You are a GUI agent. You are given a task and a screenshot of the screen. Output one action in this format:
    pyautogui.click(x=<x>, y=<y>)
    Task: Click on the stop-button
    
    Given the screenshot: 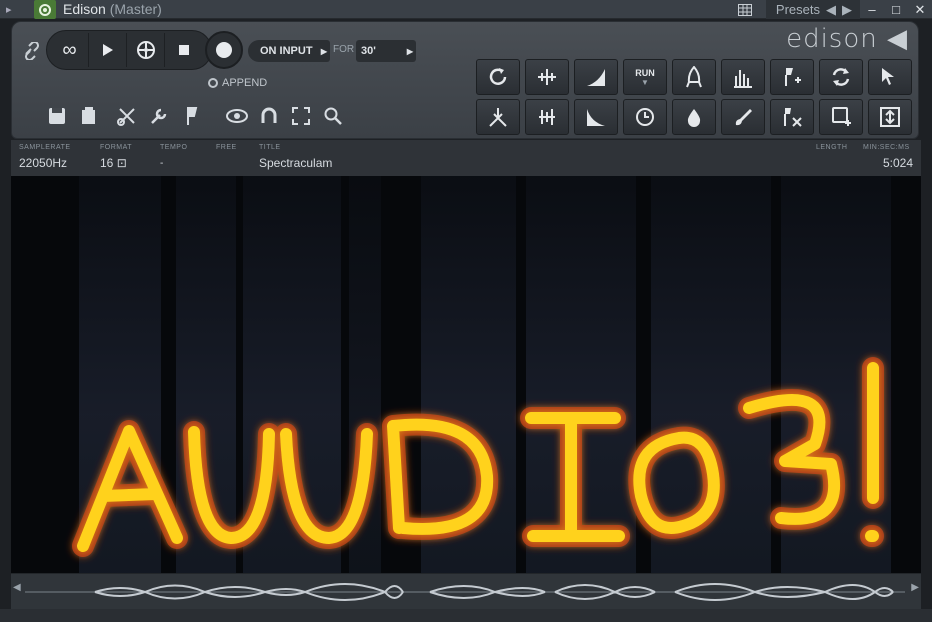 What is the action you would take?
    pyautogui.click(x=184, y=50)
    